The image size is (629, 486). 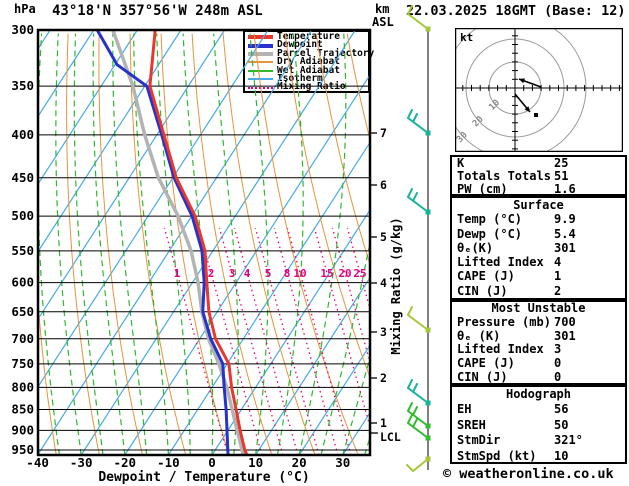 What do you see at coordinates (538, 234) in the screenshot?
I see `stat-row: Dewp (°C) 5.4` at bounding box center [538, 234].